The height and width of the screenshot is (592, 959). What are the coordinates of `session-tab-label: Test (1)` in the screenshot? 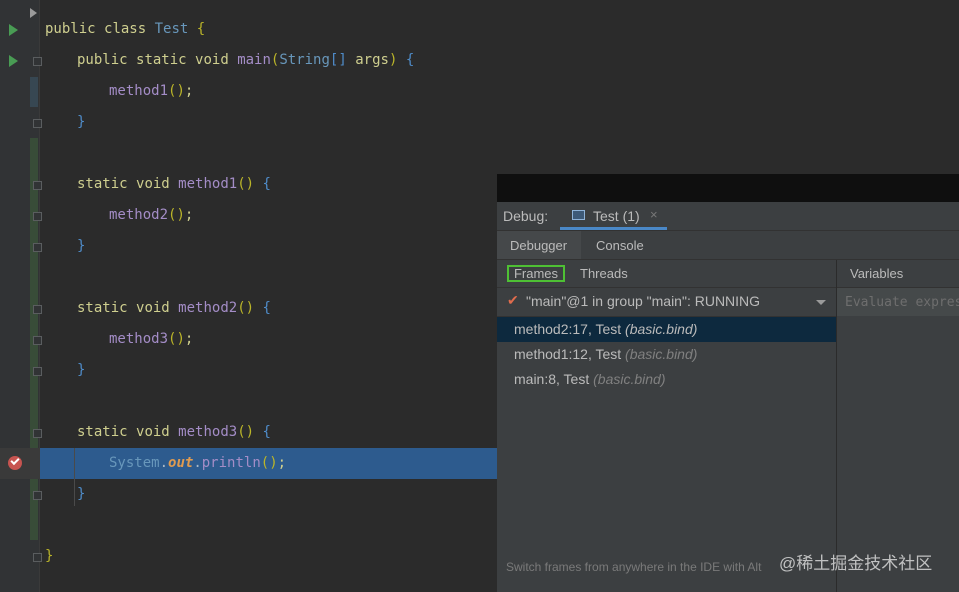 It's located at (616, 216).